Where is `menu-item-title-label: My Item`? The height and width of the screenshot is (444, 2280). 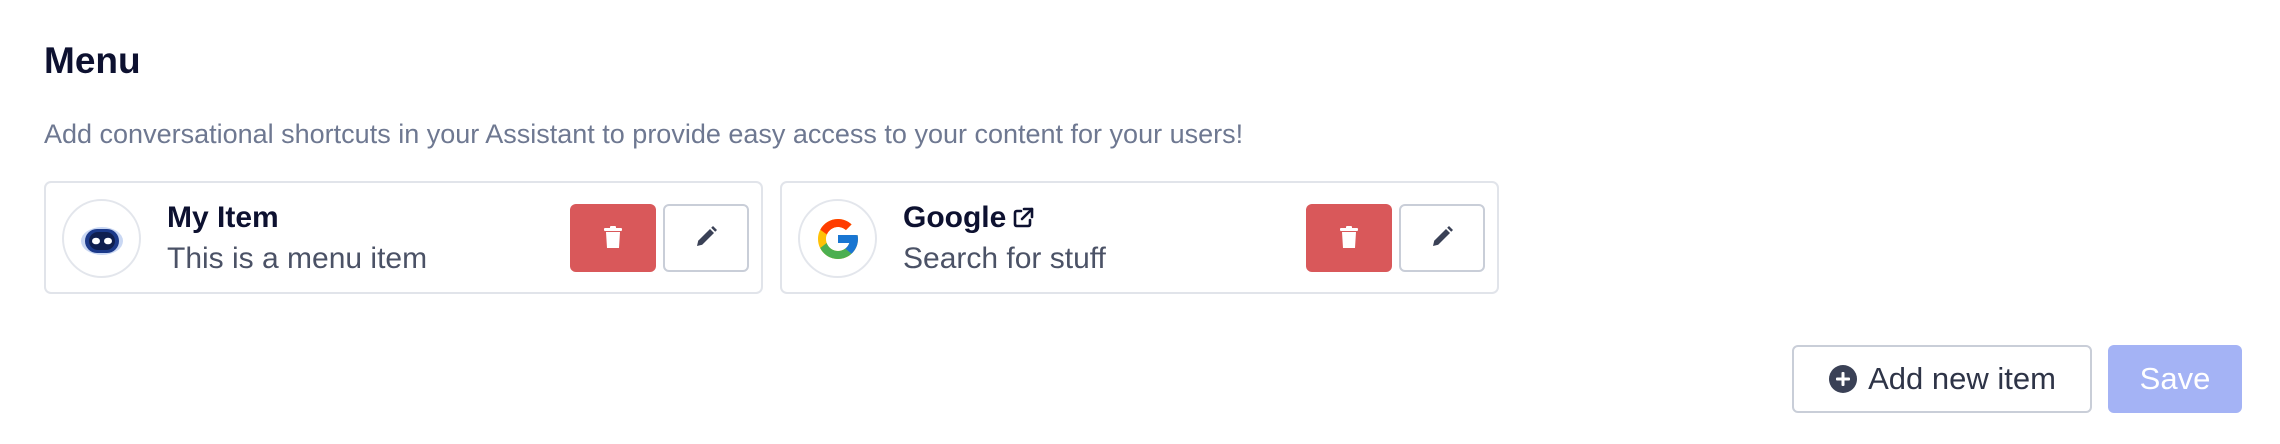 menu-item-title-label: My Item is located at coordinates (223, 217).